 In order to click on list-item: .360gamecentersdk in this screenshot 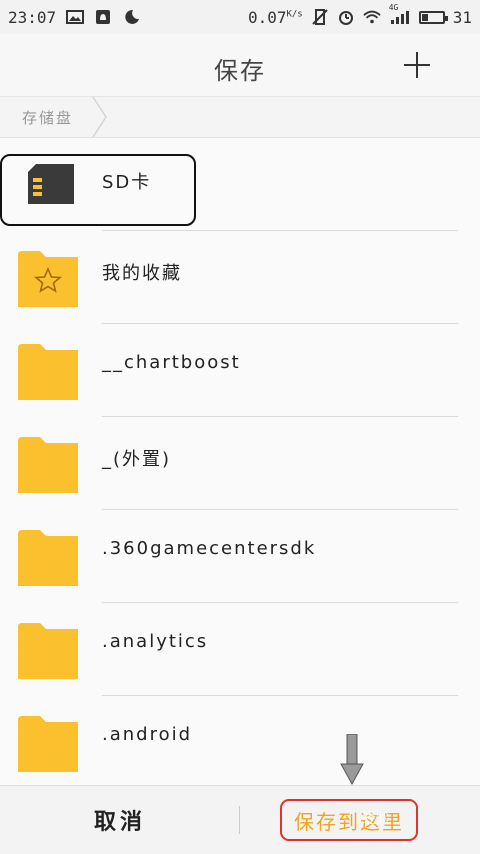, I will do `click(240, 556)`.